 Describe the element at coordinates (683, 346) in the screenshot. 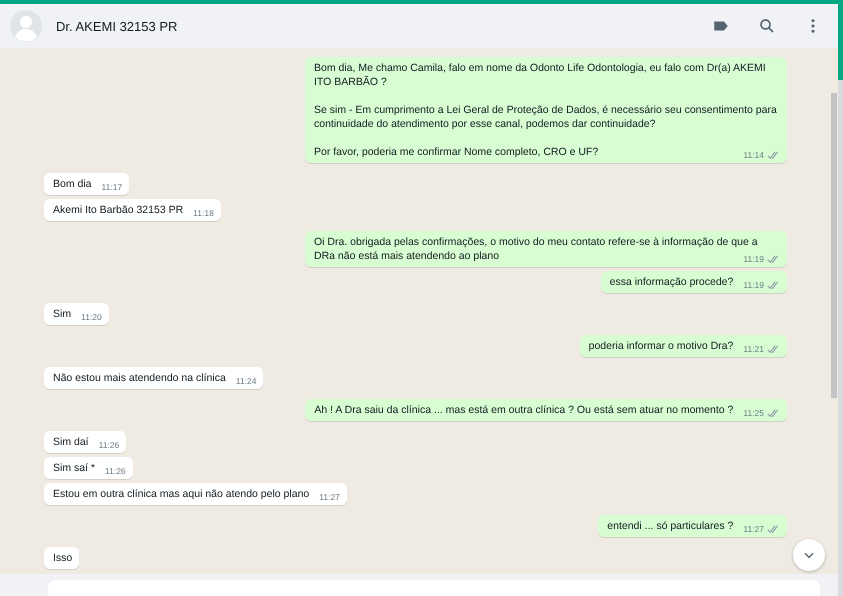

I see `outgoing-message: poderia informar o motivo Dra? 11:21` at that location.